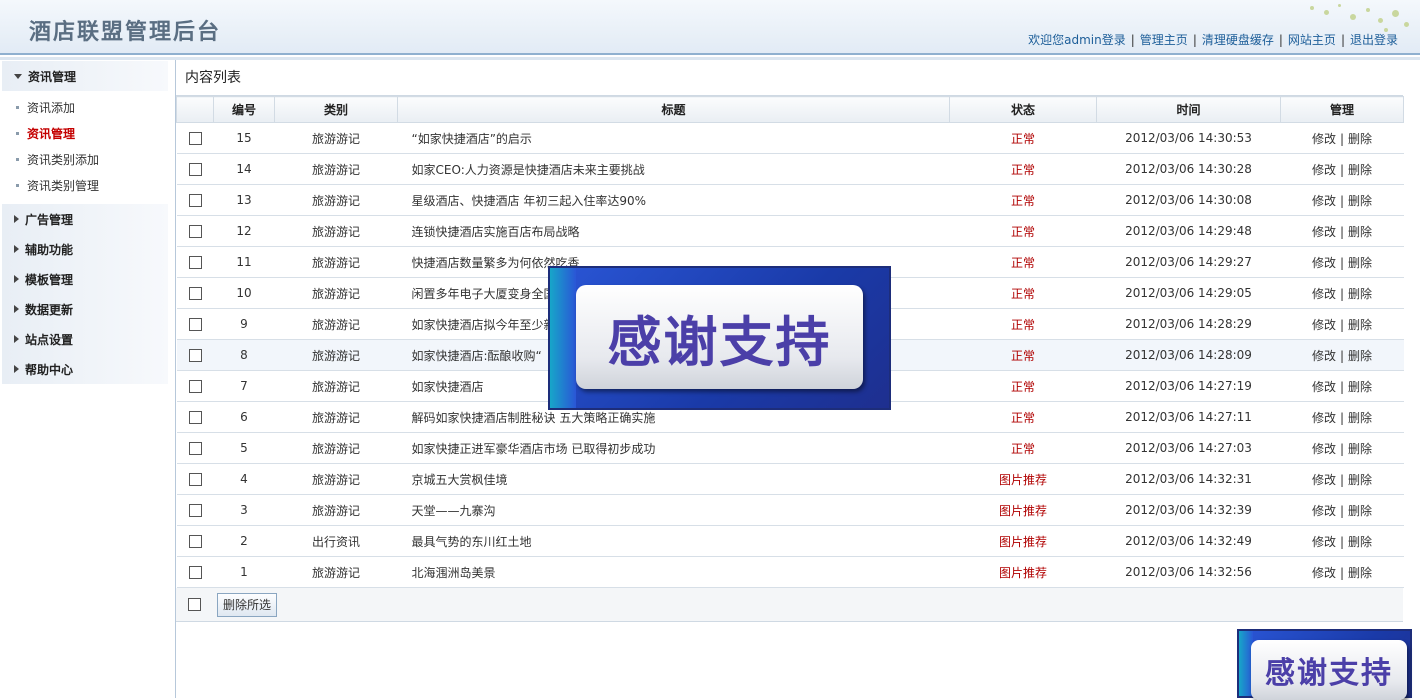 The width and height of the screenshot is (1420, 700). Describe the element at coordinates (719, 341) in the screenshot. I see `thanks-banner-text: 感谢支持` at that location.